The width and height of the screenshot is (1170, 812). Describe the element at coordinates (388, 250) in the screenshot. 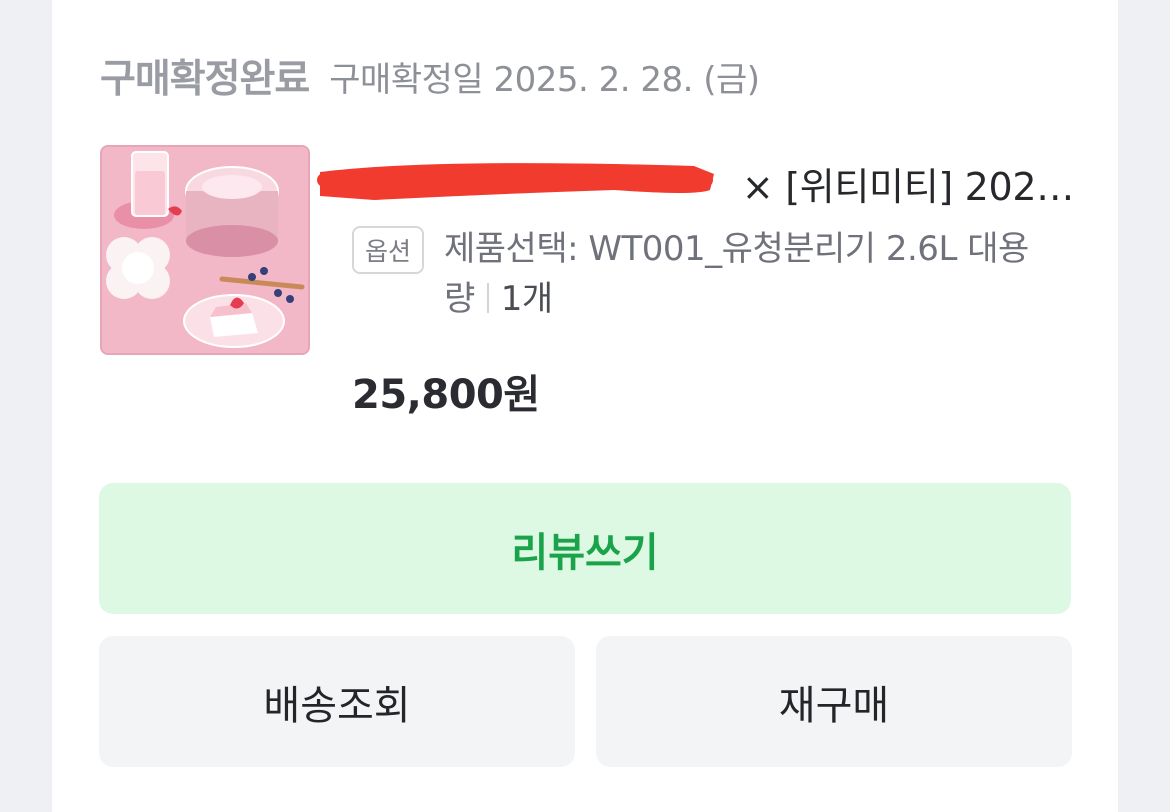

I see `option-badge: 옵션` at that location.